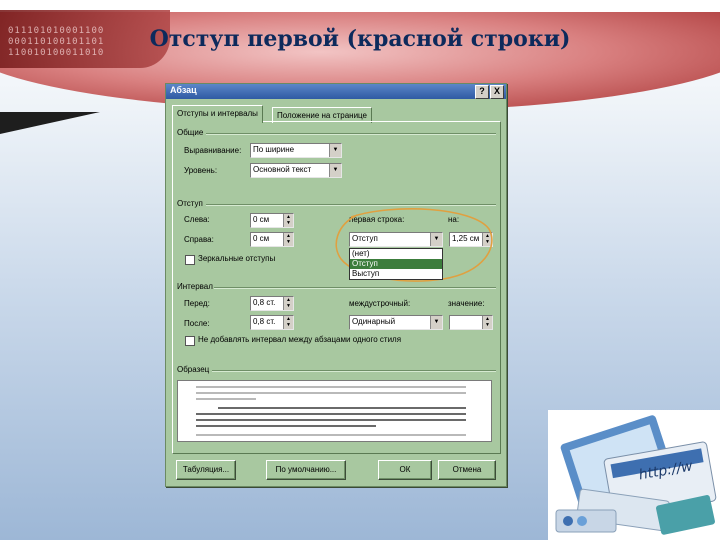 The width and height of the screenshot is (720, 540). What do you see at coordinates (467, 470) in the screenshot?
I see `cancel-button: Отмена` at bounding box center [467, 470].